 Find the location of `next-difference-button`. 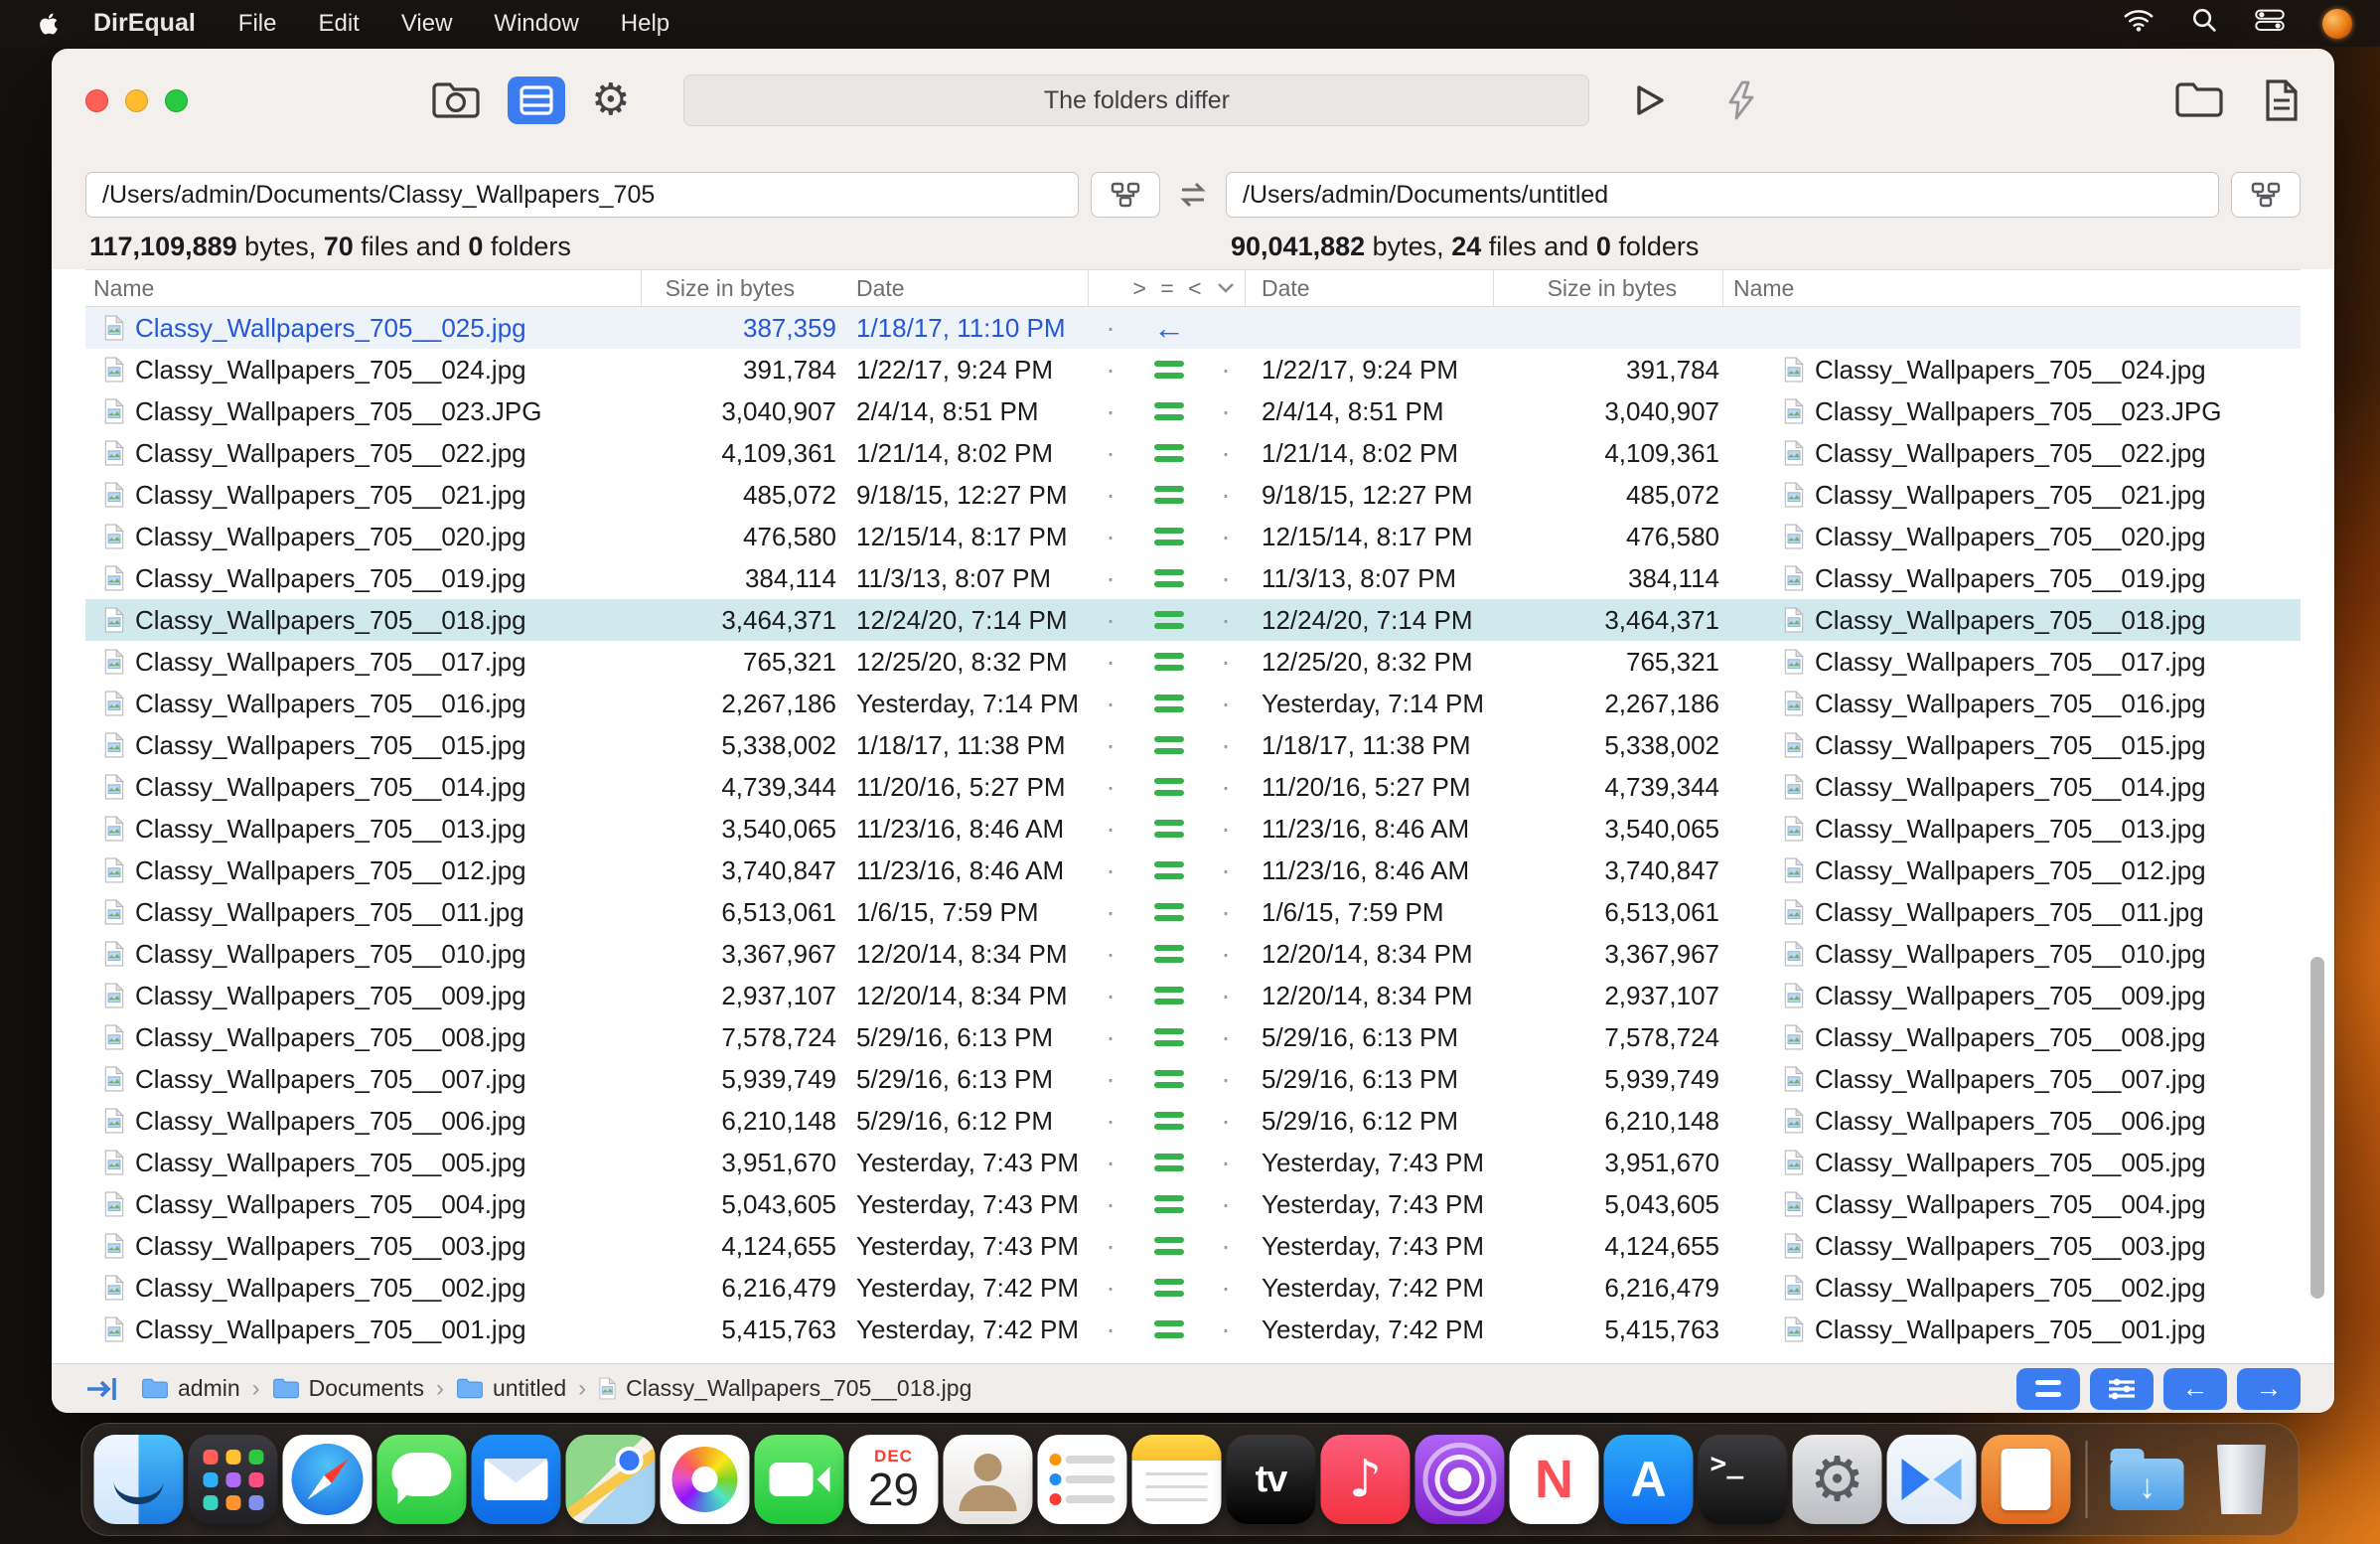

next-difference-button is located at coordinates (2269, 1388).